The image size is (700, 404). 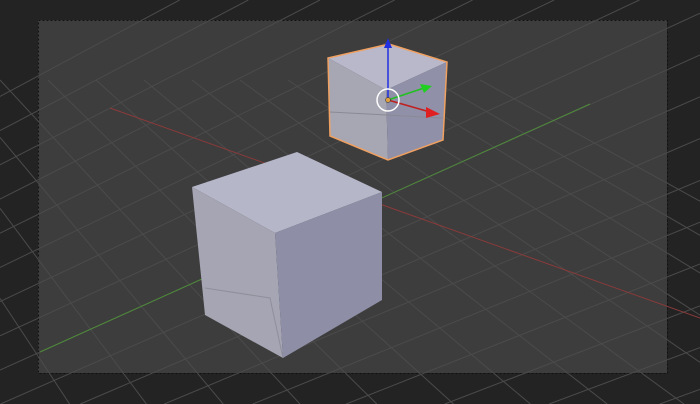 I want to click on object-origin-dot, so click(x=388, y=100).